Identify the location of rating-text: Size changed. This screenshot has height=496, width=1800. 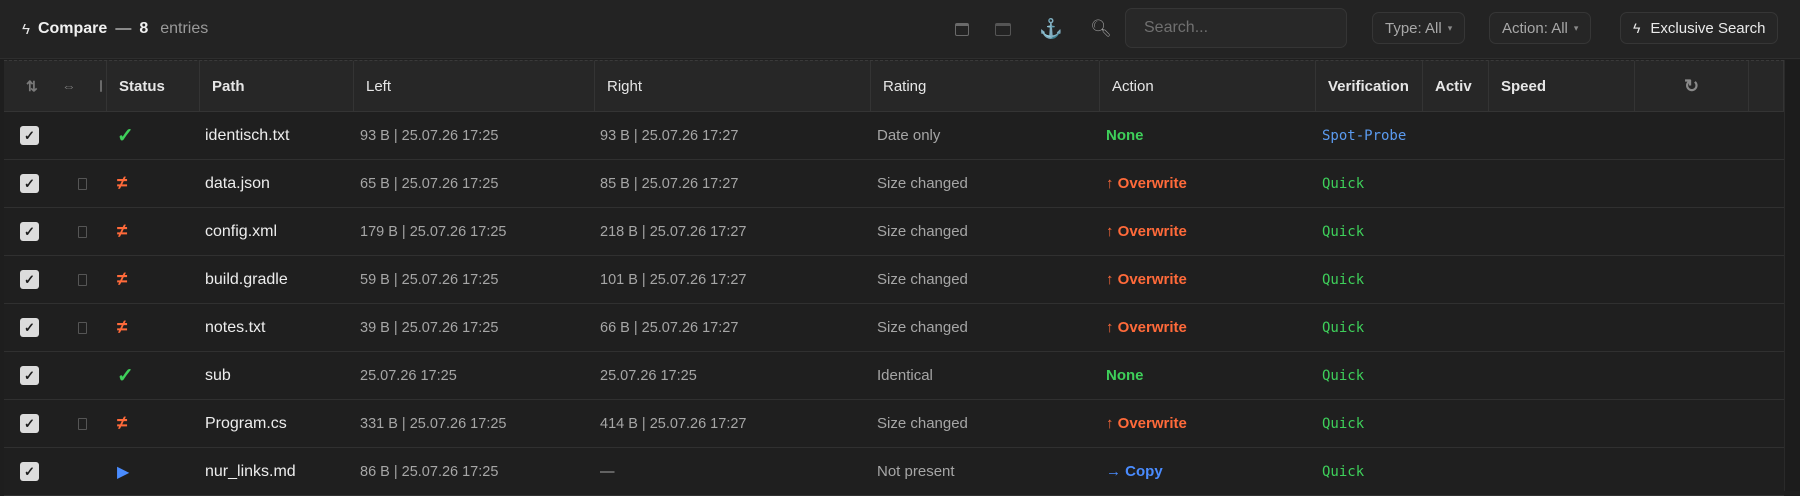
(922, 231).